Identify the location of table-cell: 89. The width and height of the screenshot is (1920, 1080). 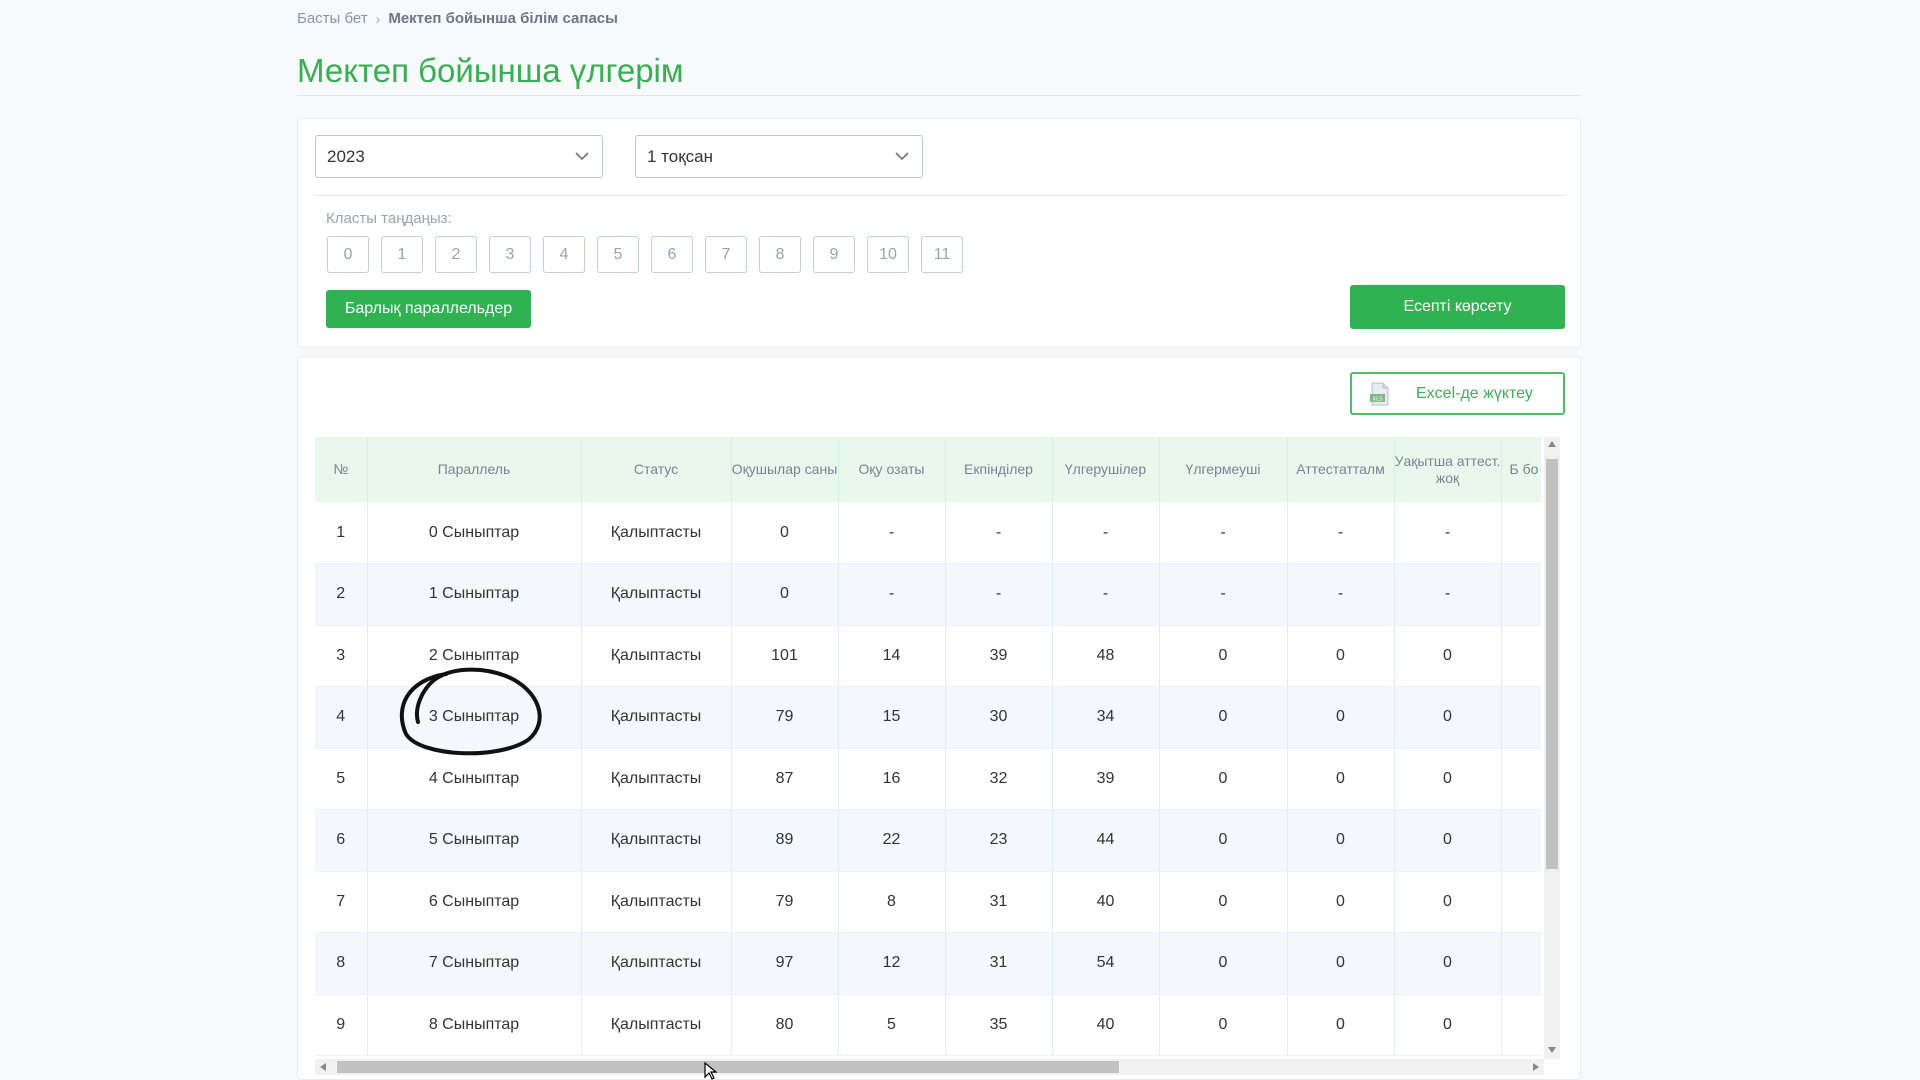
(785, 840).